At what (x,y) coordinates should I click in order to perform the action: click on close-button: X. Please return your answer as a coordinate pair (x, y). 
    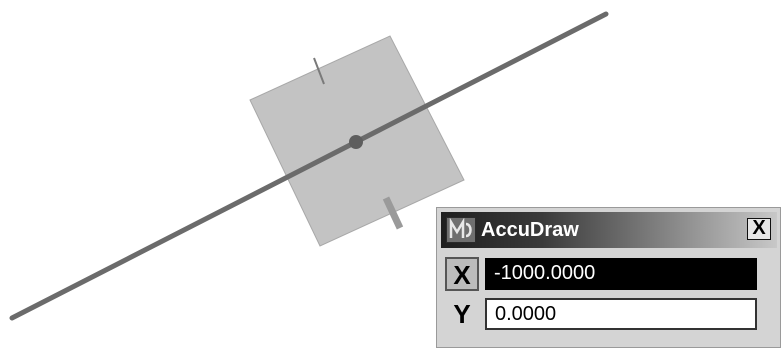
    Looking at the image, I should click on (759, 229).